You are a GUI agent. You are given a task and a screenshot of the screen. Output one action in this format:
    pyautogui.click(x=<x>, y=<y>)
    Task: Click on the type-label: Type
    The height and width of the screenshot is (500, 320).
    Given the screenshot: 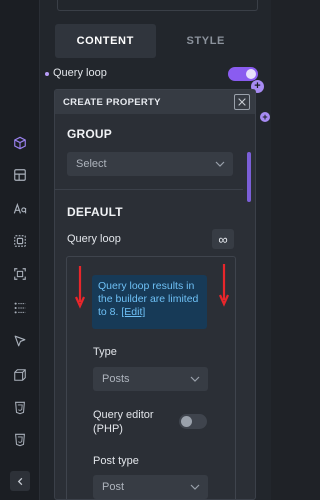 What is the action you would take?
    pyautogui.click(x=105, y=352)
    